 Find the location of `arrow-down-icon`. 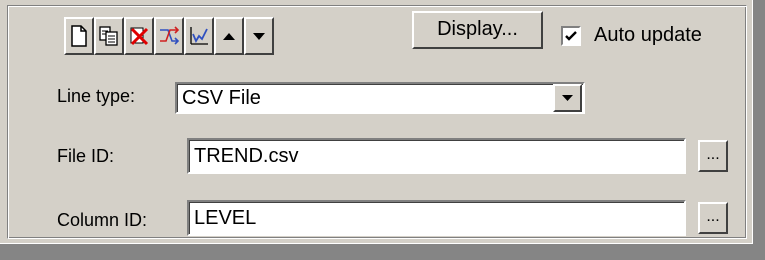

arrow-down-icon is located at coordinates (259, 36).